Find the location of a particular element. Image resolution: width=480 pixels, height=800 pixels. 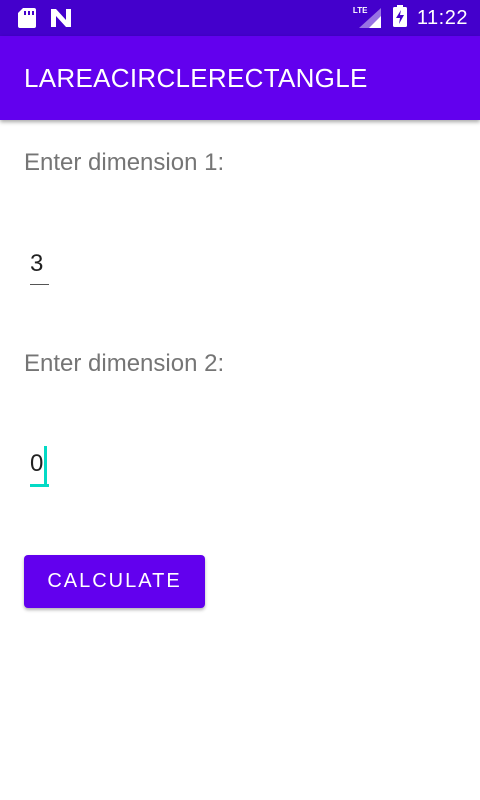

dimension2-label: Enter dimension 2: is located at coordinates (124, 363).